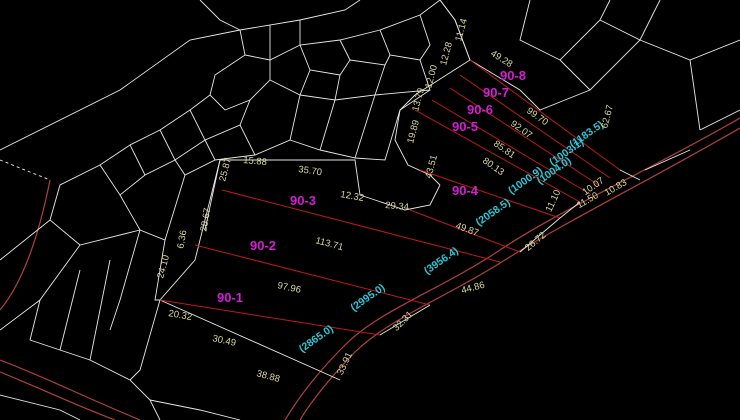  What do you see at coordinates (465, 126) in the screenshot?
I see `lot-label-90-5: 90-5` at bounding box center [465, 126].